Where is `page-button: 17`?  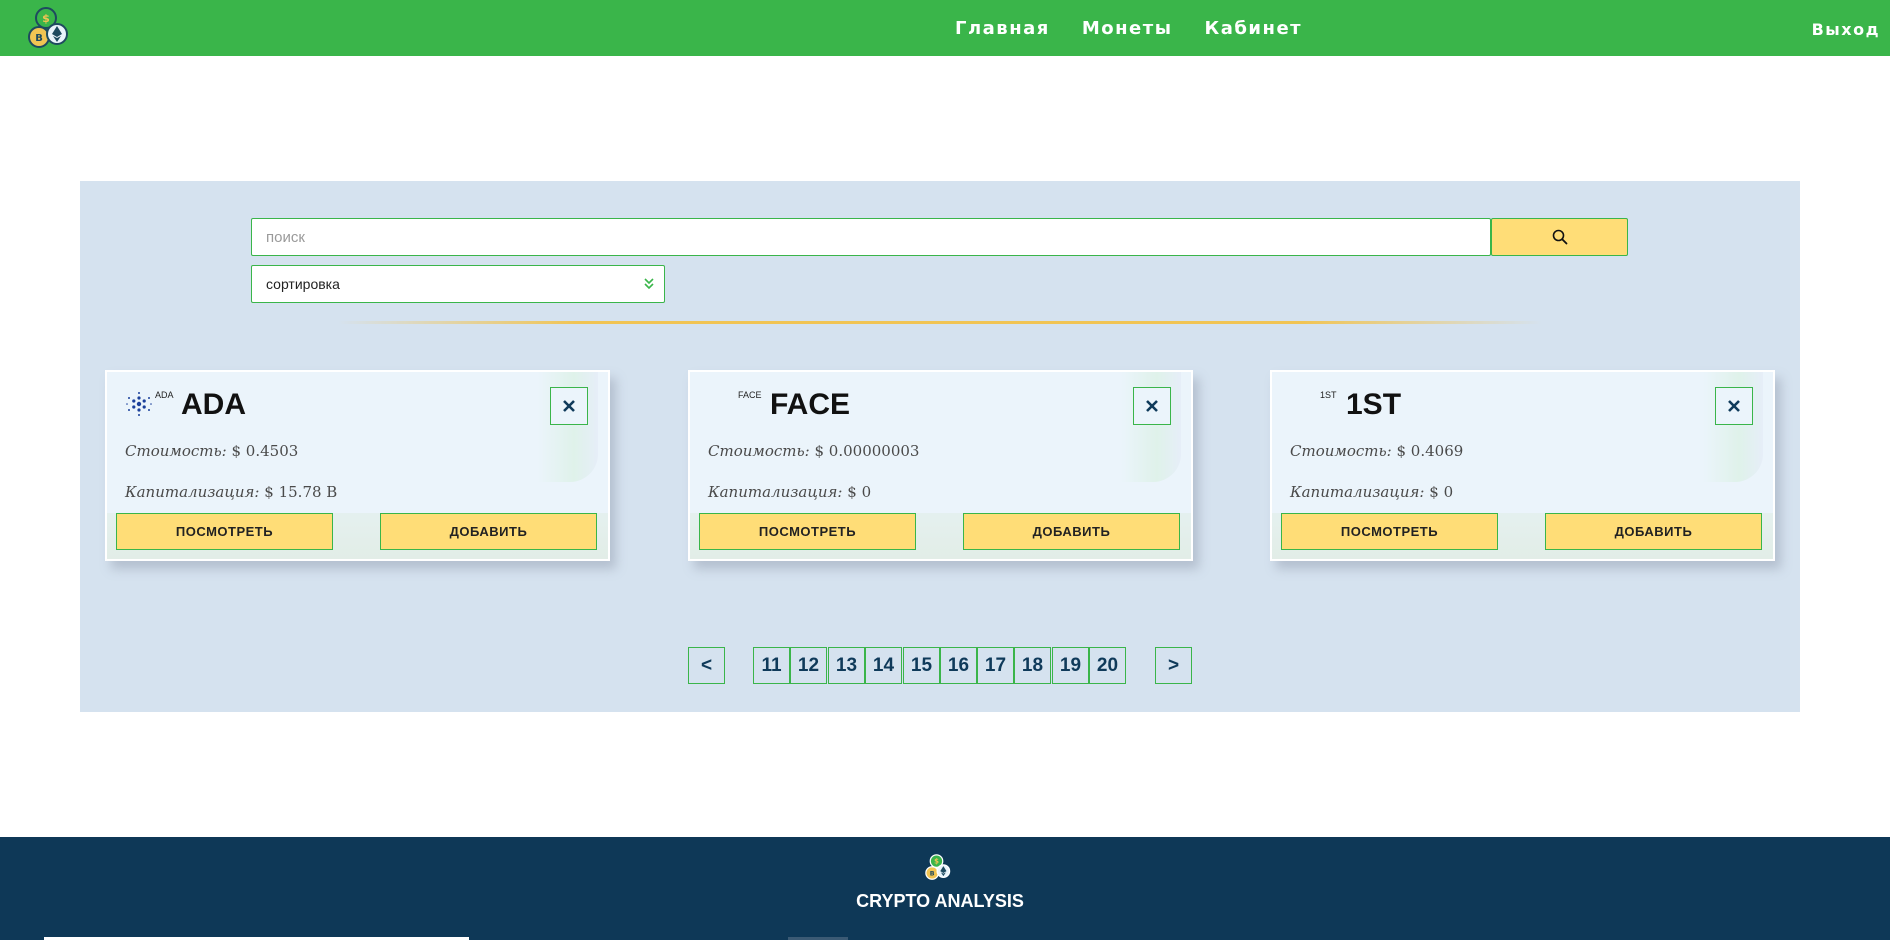
page-button: 17 is located at coordinates (995, 665).